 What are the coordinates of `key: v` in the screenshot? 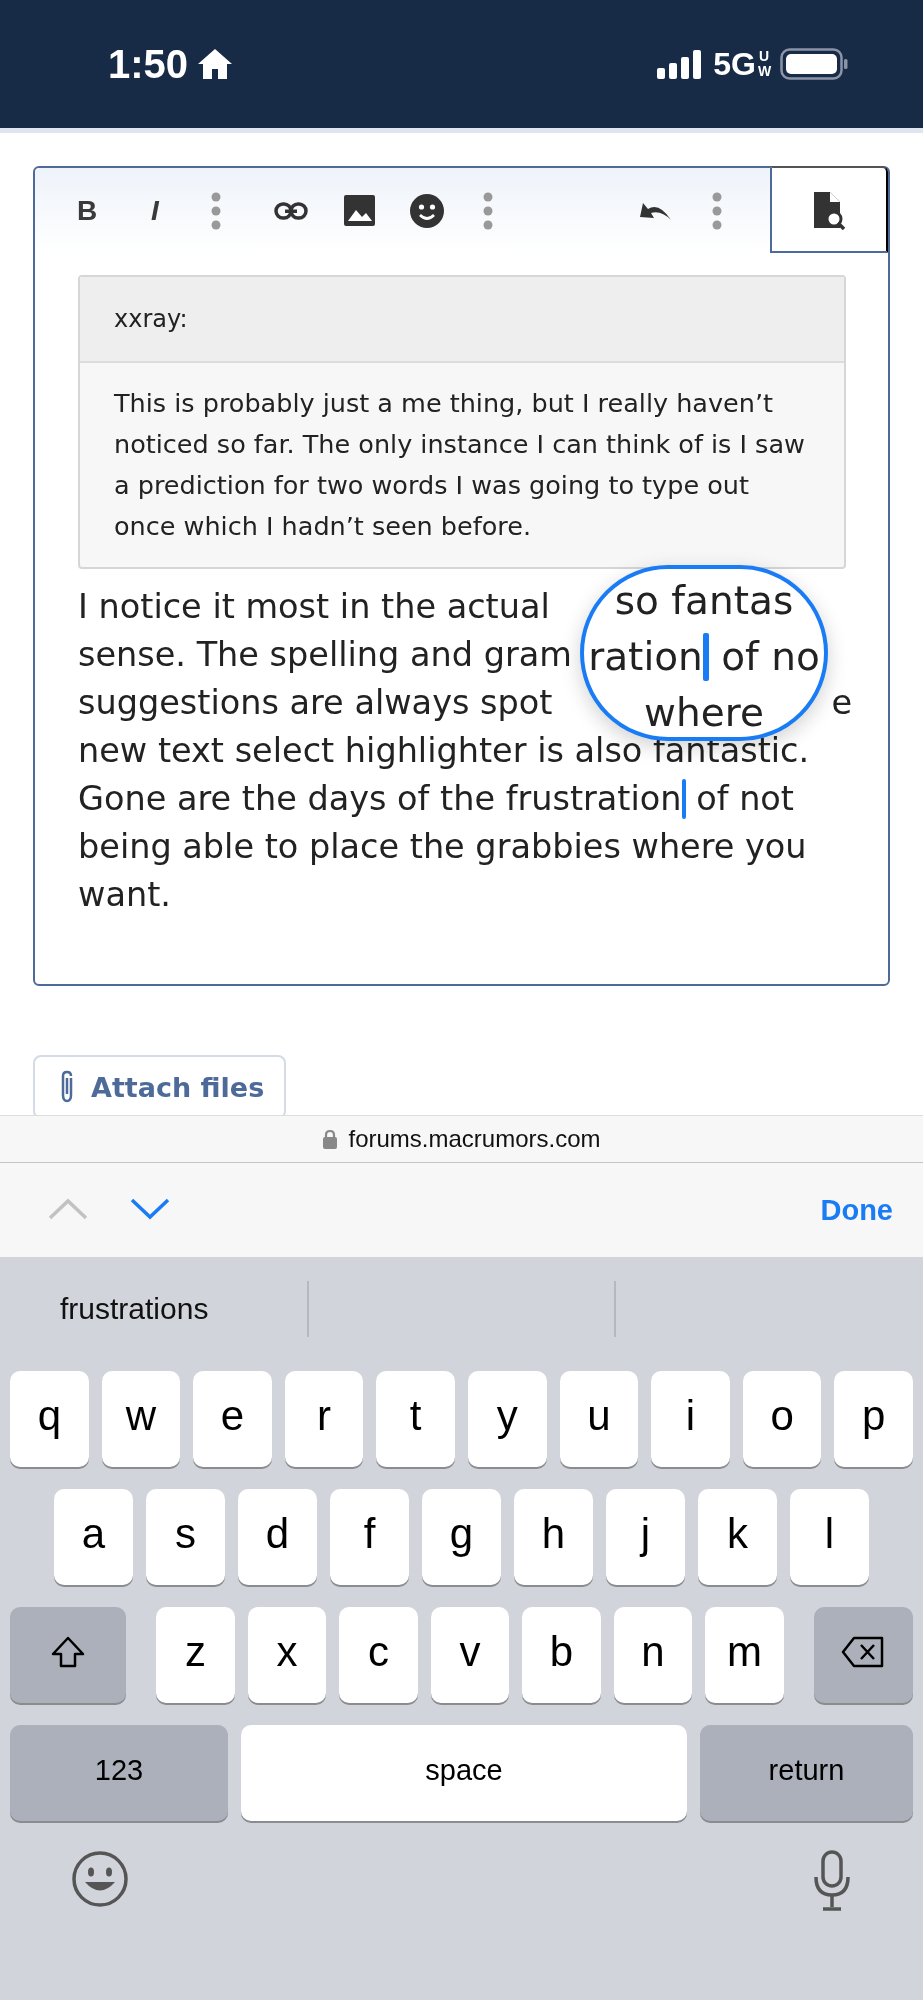 It's located at (470, 1655).